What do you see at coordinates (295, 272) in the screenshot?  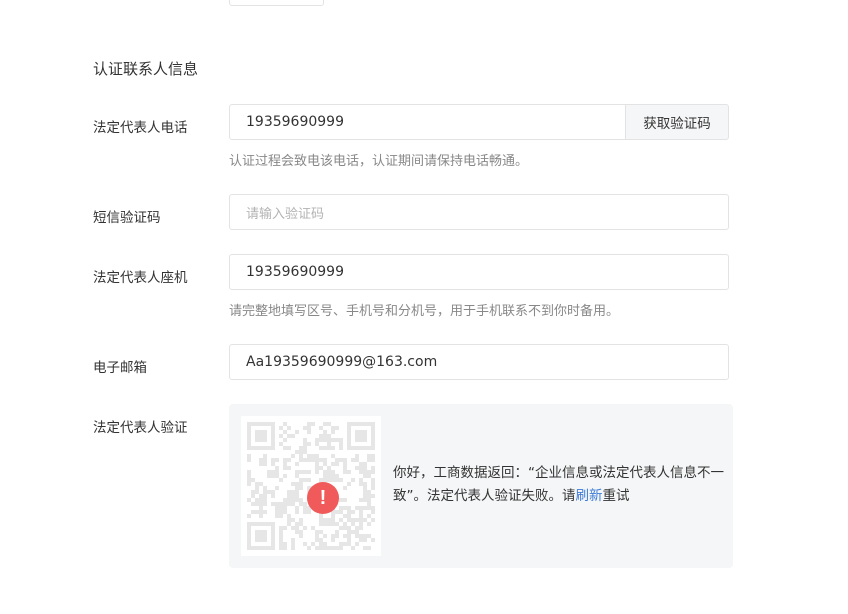 I see `rep-landline-value: 19359690999` at bounding box center [295, 272].